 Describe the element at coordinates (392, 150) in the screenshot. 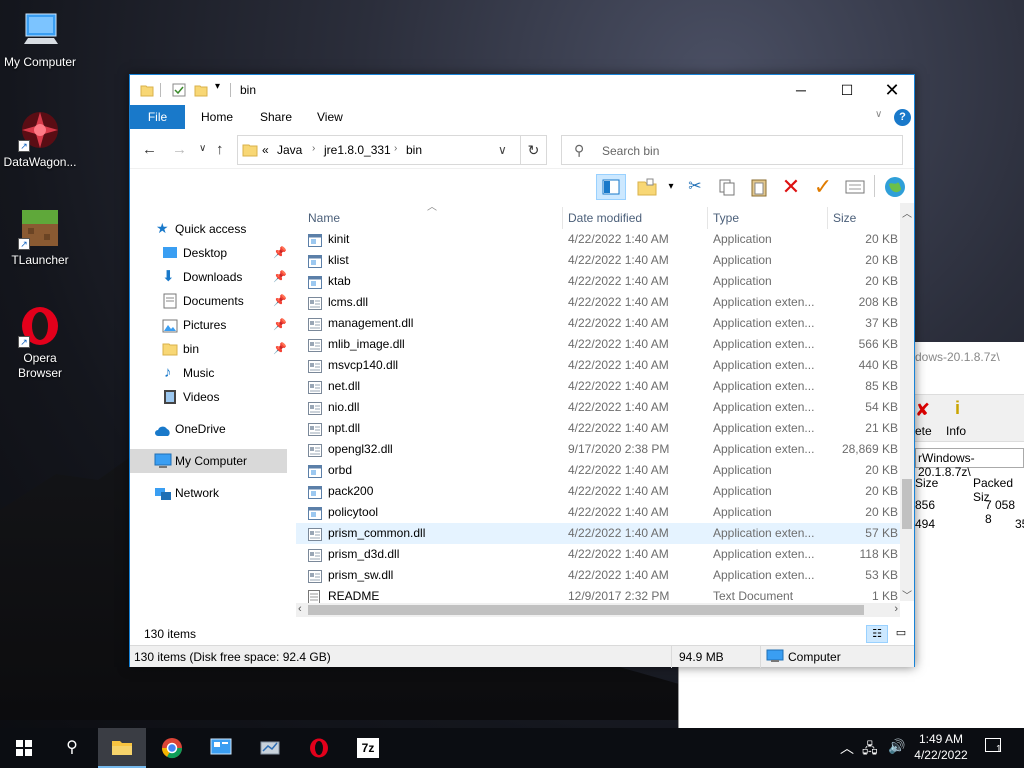

I see `address-bar: « Java › jre1.8.0_331 › bin ∨` at that location.